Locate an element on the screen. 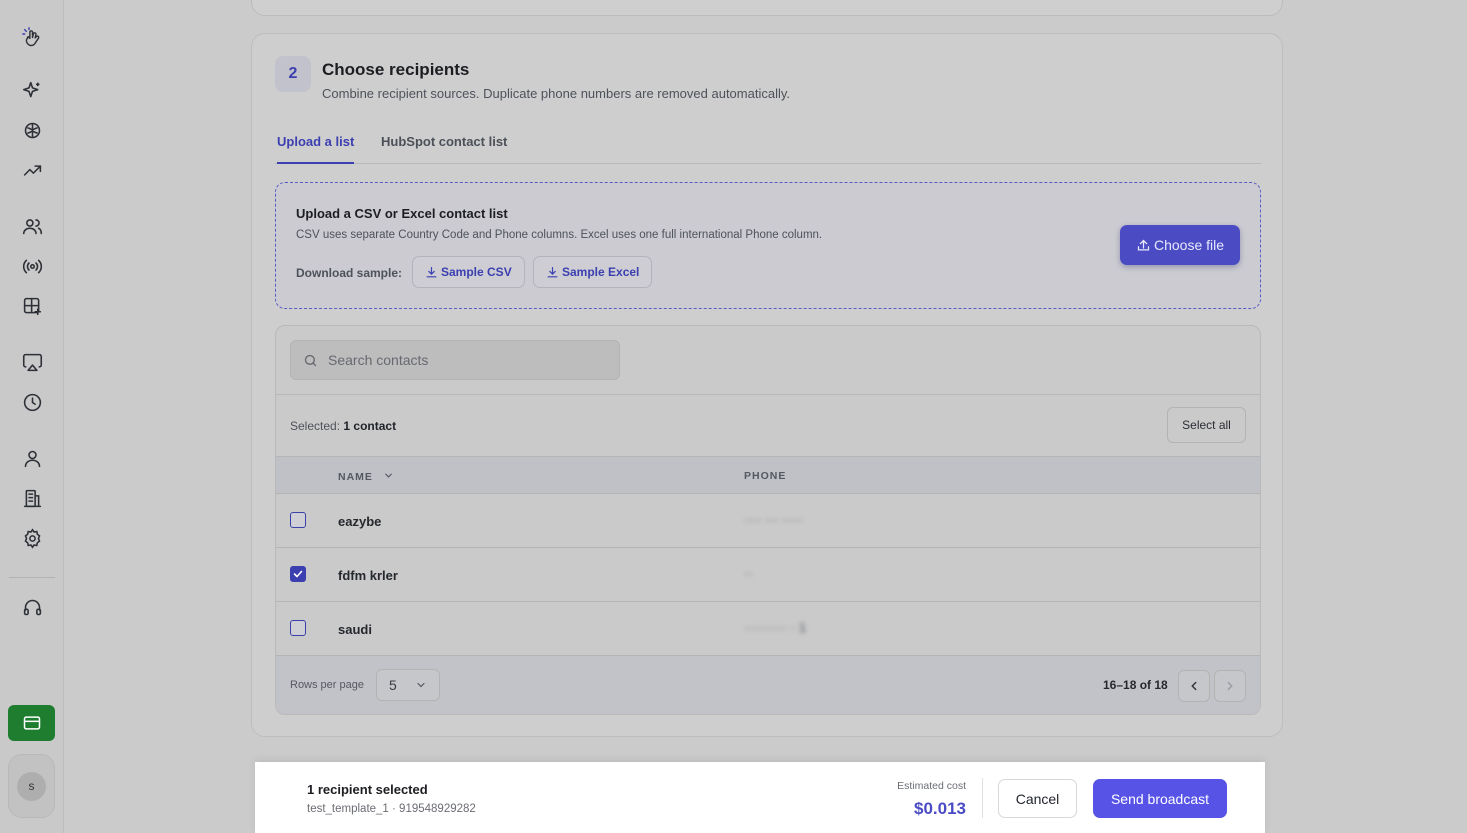 This screenshot has width=1467, height=833. template-info: test_template_1 · 919548929282 is located at coordinates (391, 809).